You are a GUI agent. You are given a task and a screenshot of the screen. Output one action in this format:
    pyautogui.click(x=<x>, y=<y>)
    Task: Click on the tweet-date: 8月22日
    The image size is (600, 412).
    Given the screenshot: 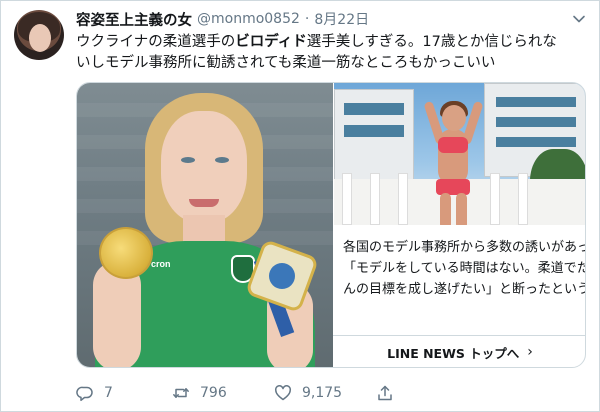 What is the action you would take?
    pyautogui.click(x=341, y=19)
    